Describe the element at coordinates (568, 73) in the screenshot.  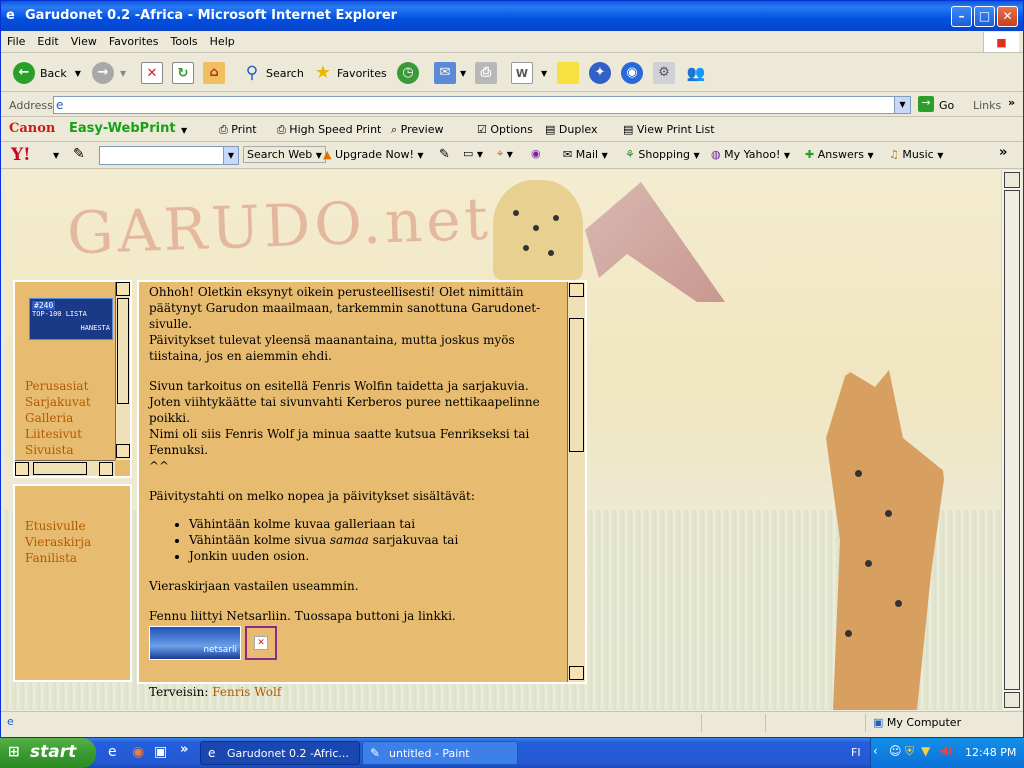
I see `notes-button` at that location.